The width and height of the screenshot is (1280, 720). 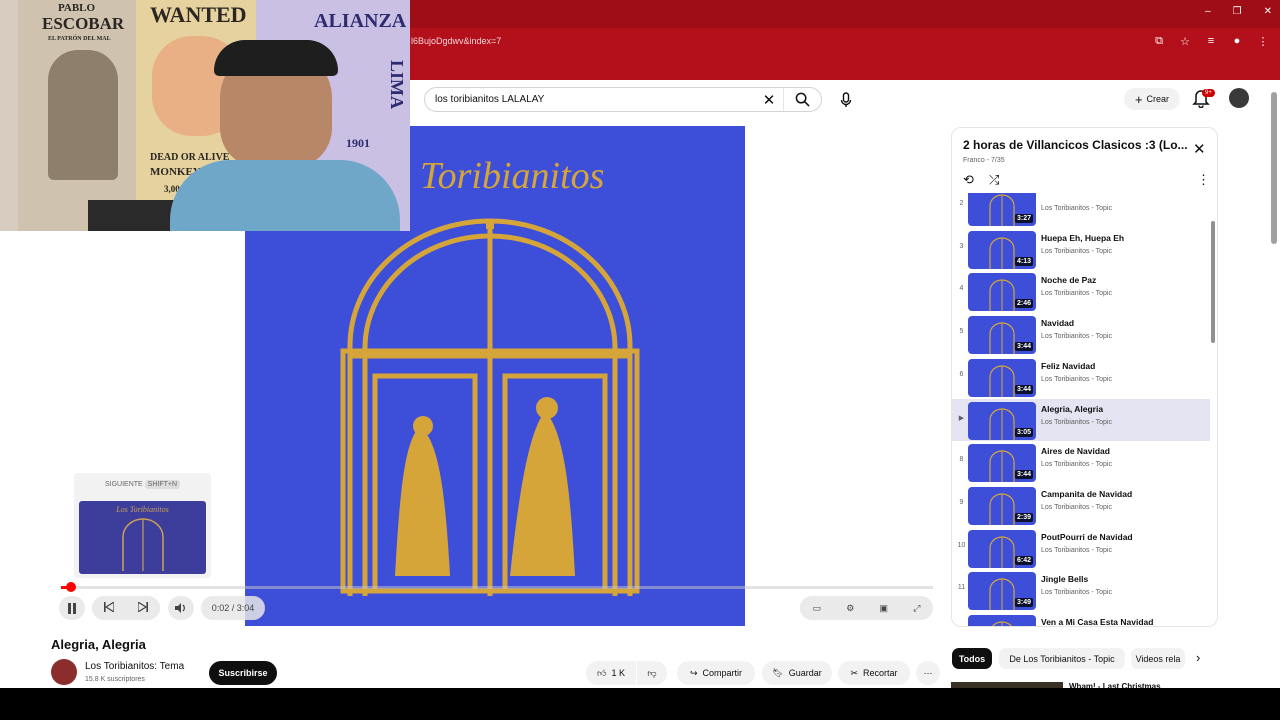 What do you see at coordinates (456, 41) in the screenshot?
I see `address-bar: l6BujoDgdwv&index=7` at bounding box center [456, 41].